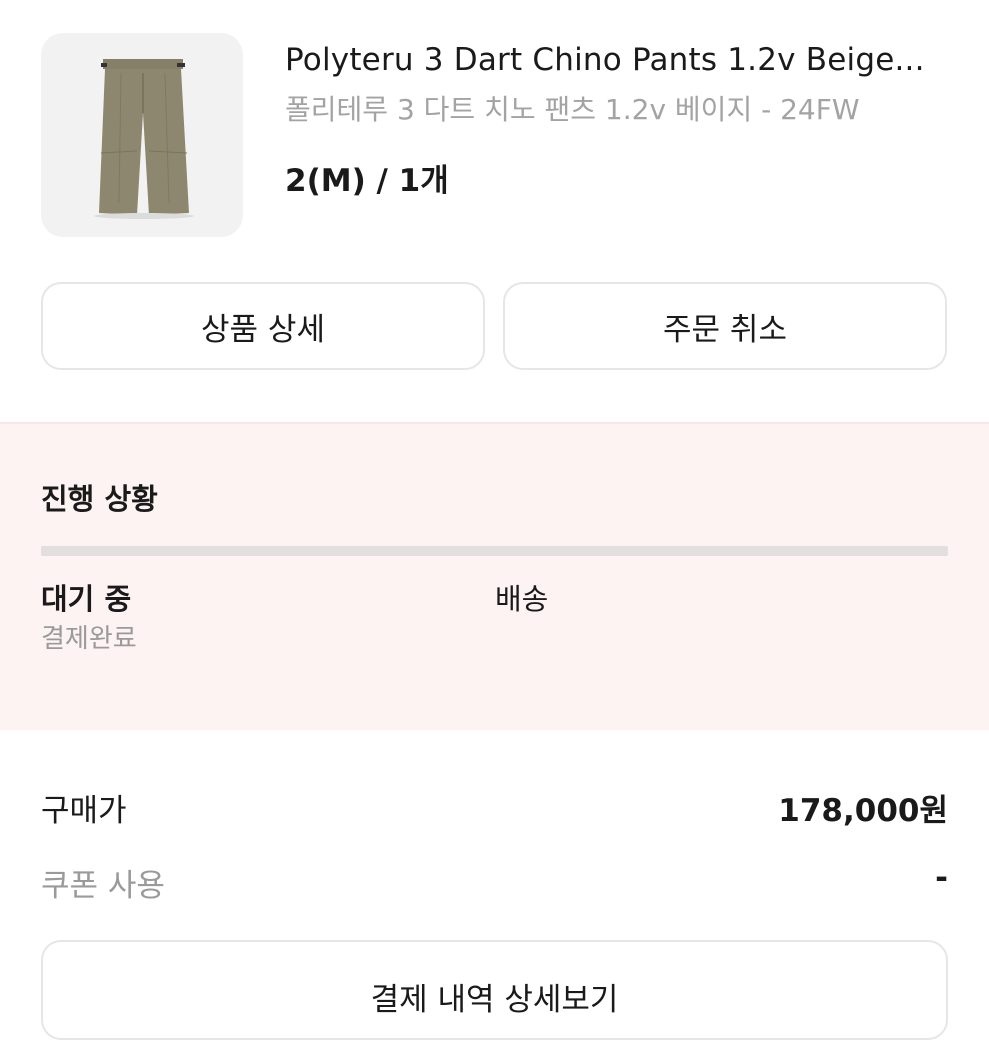  What do you see at coordinates (572, 109) in the screenshot?
I see `product-subtitle: 폴리테루 3 다트 치노 팬츠 1.2v 베이지 - 24FW` at bounding box center [572, 109].